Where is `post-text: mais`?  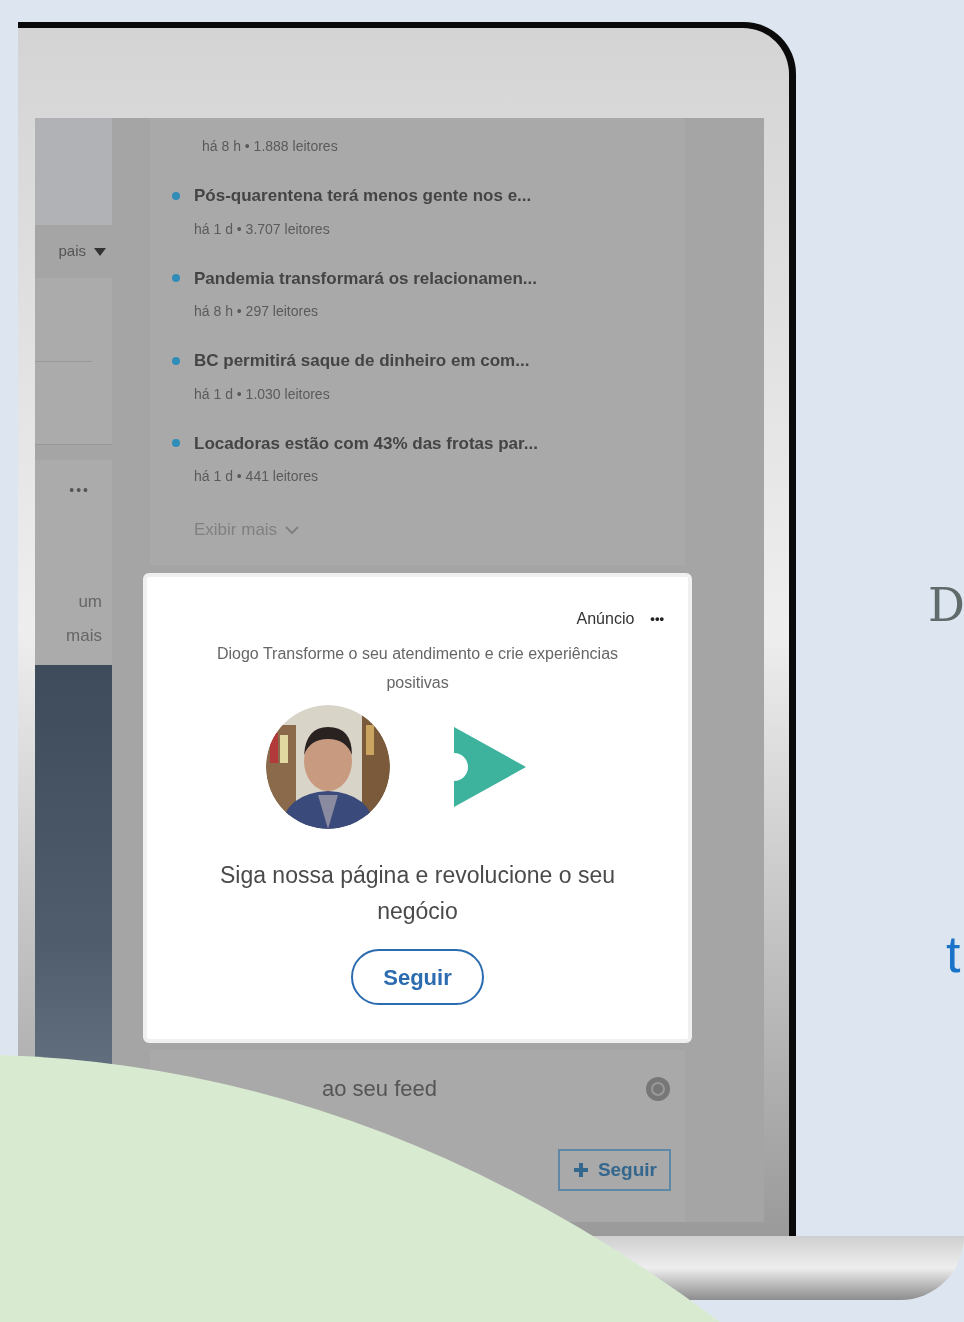
post-text: mais is located at coordinates (84, 636).